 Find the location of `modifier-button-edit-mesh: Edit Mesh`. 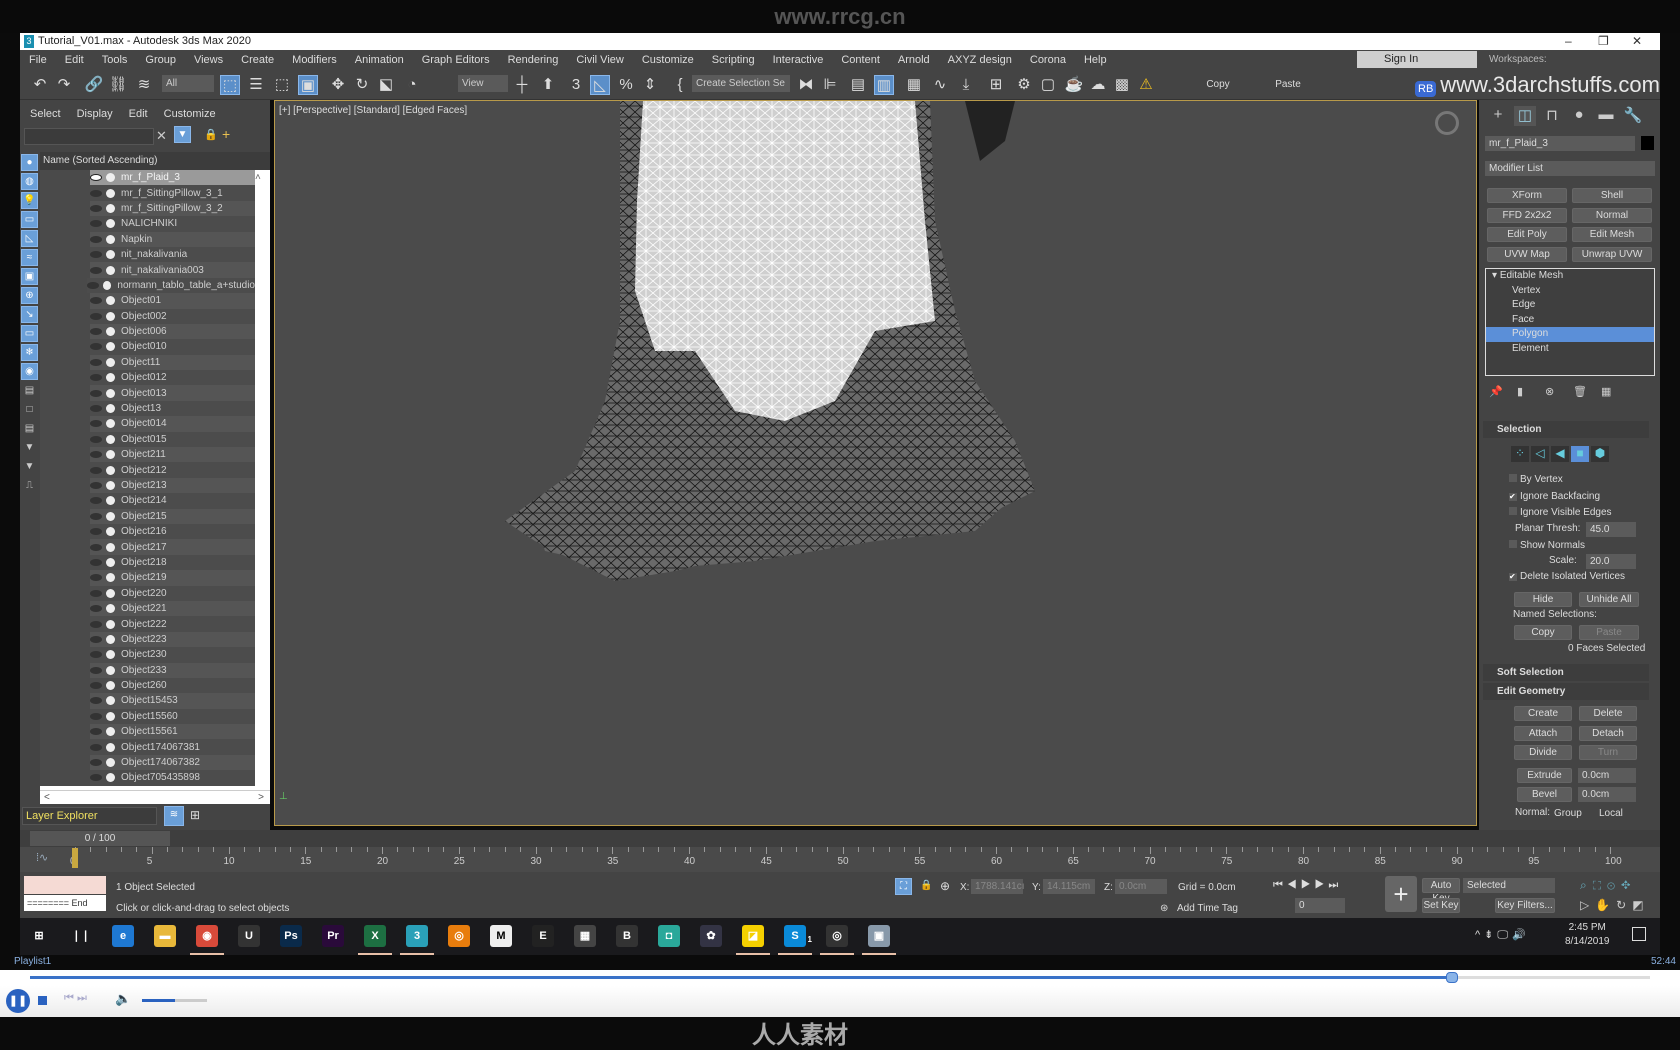

modifier-button-edit-mesh: Edit Mesh is located at coordinates (1612, 234).